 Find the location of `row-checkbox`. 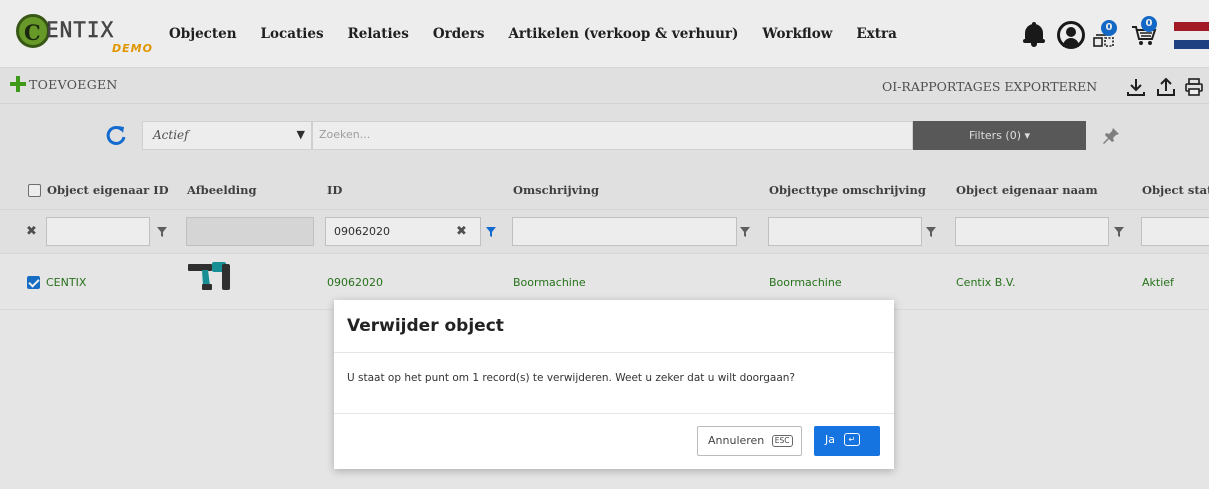

row-checkbox is located at coordinates (33, 282).